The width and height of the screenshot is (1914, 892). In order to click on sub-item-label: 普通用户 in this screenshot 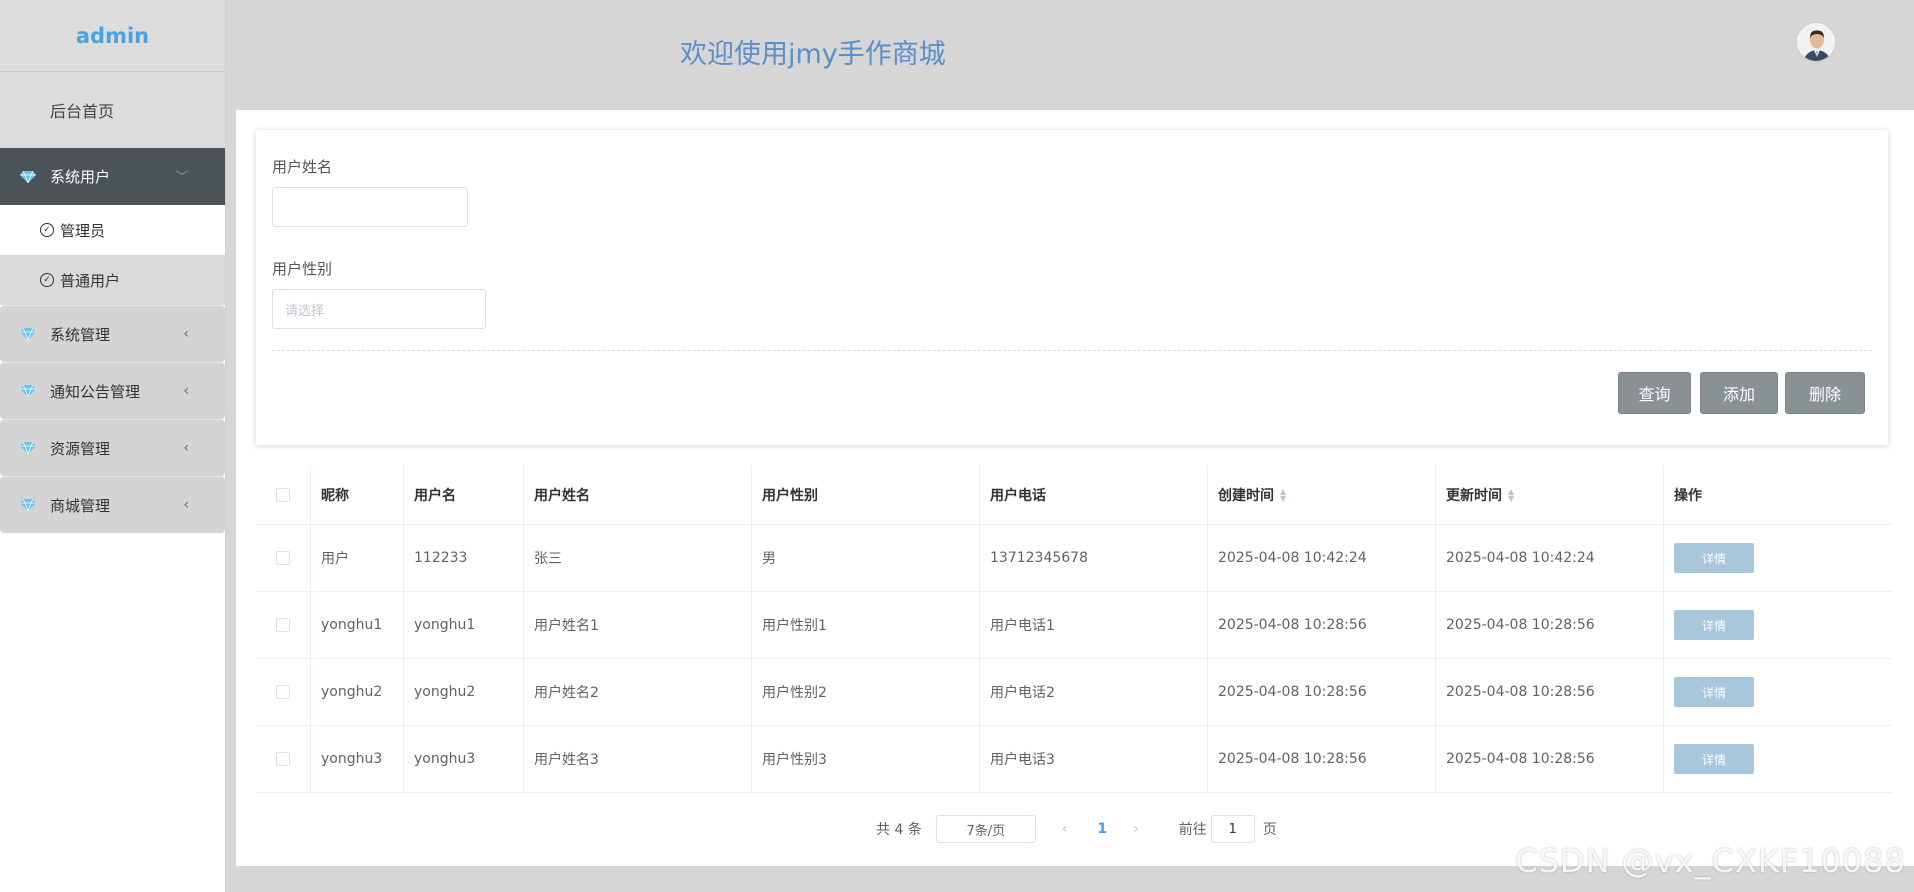, I will do `click(90, 280)`.